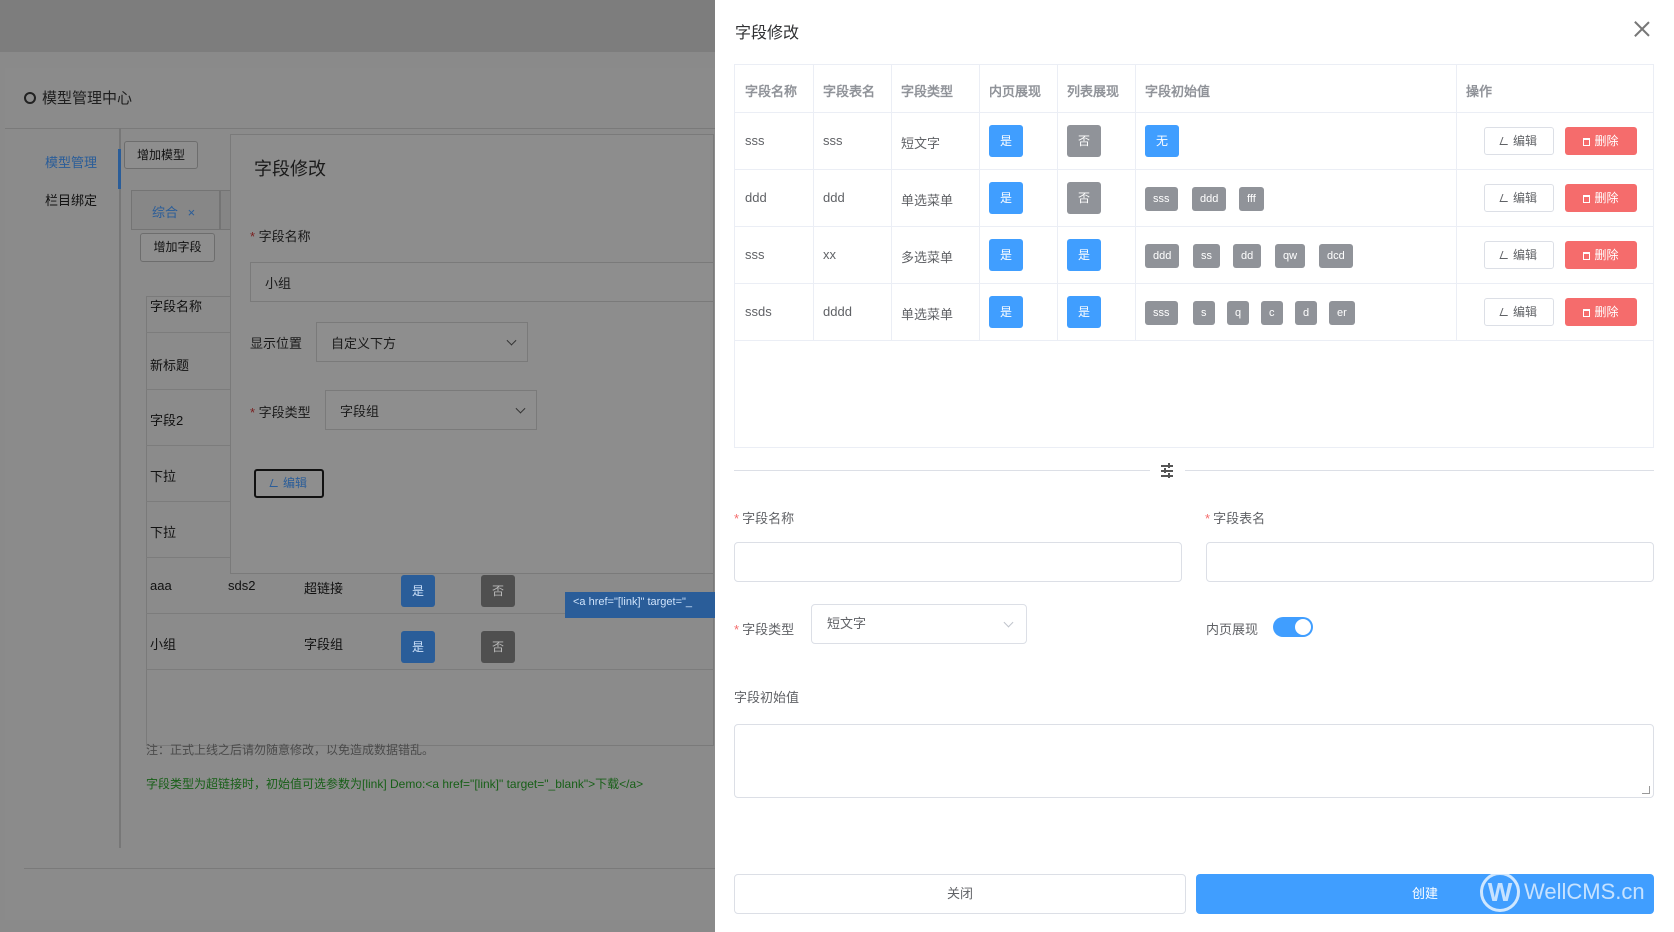 This screenshot has width=1674, height=932. What do you see at coordinates (1178, 91) in the screenshot?
I see `col-init: 字段初始值` at bounding box center [1178, 91].